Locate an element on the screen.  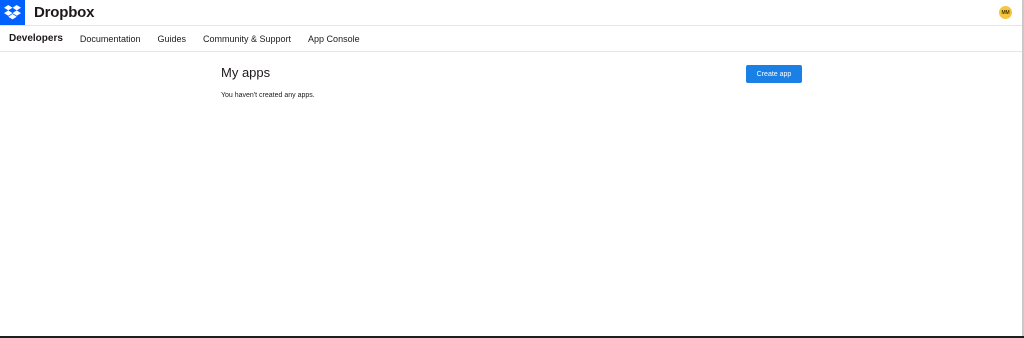
user-avatar: MM is located at coordinates (1005, 12).